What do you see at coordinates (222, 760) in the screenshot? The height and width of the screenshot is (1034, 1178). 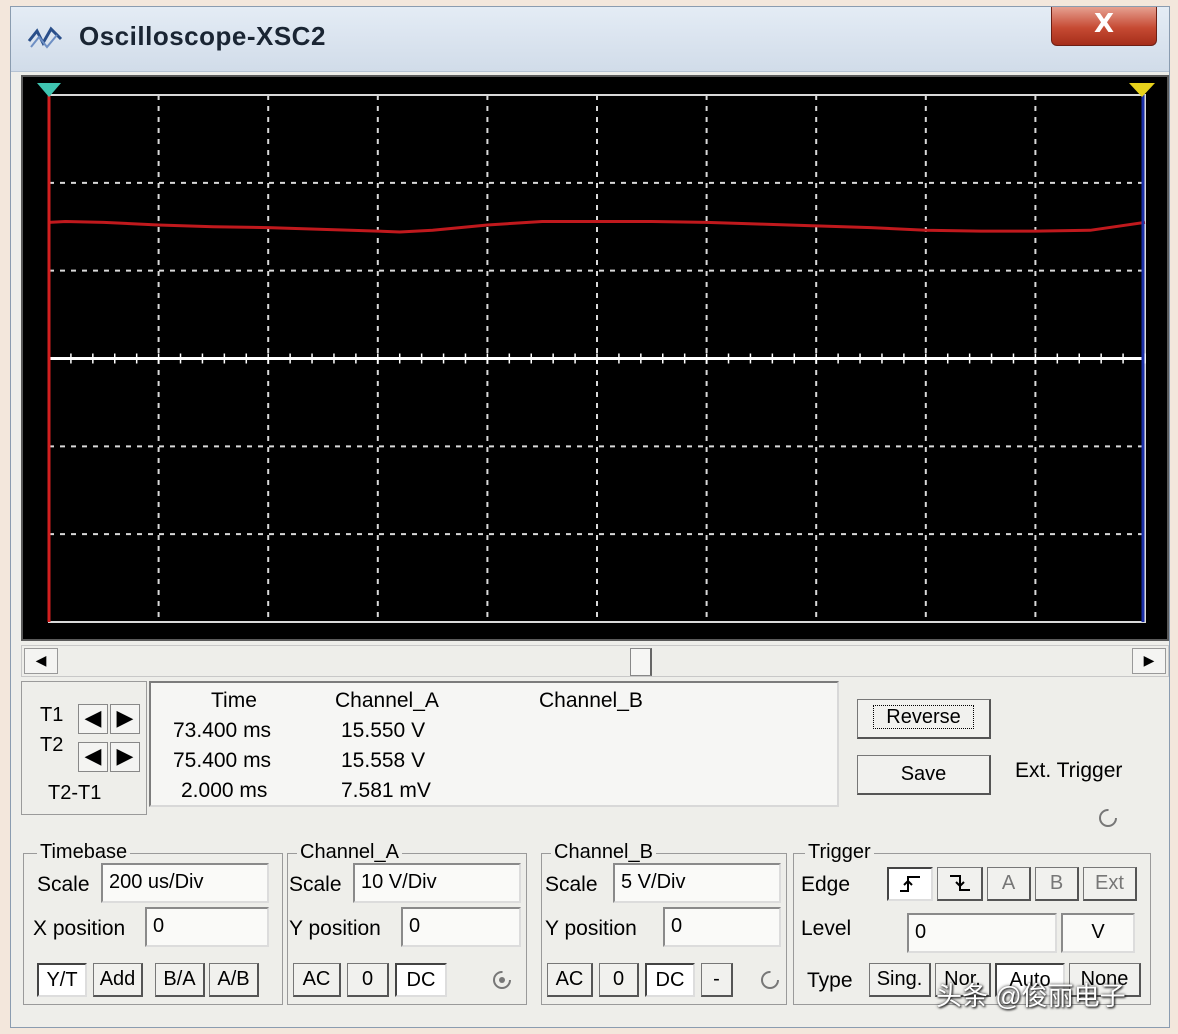 I see `t2-time-value: 75.400 ms` at bounding box center [222, 760].